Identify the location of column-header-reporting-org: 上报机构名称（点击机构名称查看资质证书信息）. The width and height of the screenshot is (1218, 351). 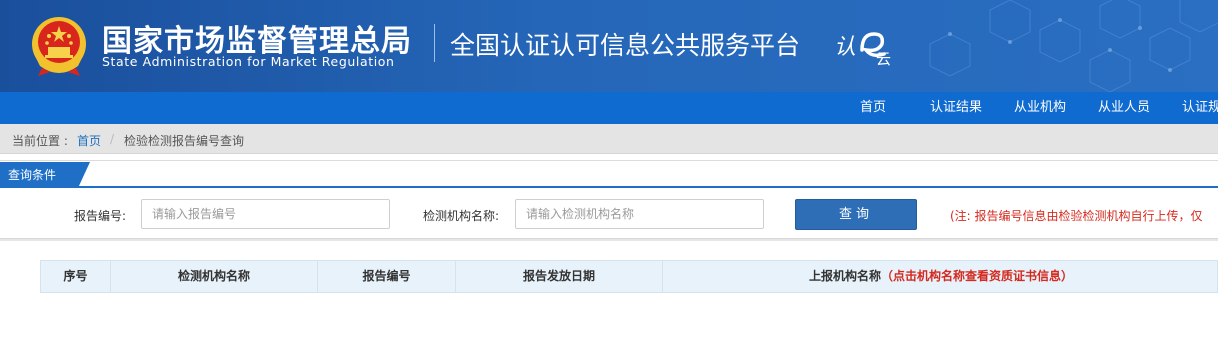
(940, 276).